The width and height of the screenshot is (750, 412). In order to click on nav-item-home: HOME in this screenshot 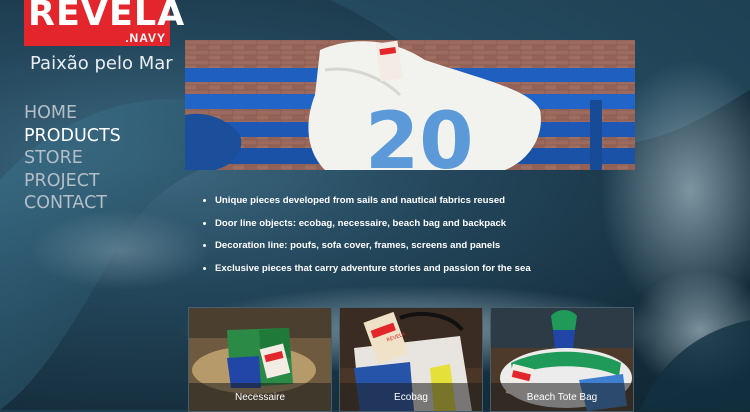, I will do `click(72, 113)`.